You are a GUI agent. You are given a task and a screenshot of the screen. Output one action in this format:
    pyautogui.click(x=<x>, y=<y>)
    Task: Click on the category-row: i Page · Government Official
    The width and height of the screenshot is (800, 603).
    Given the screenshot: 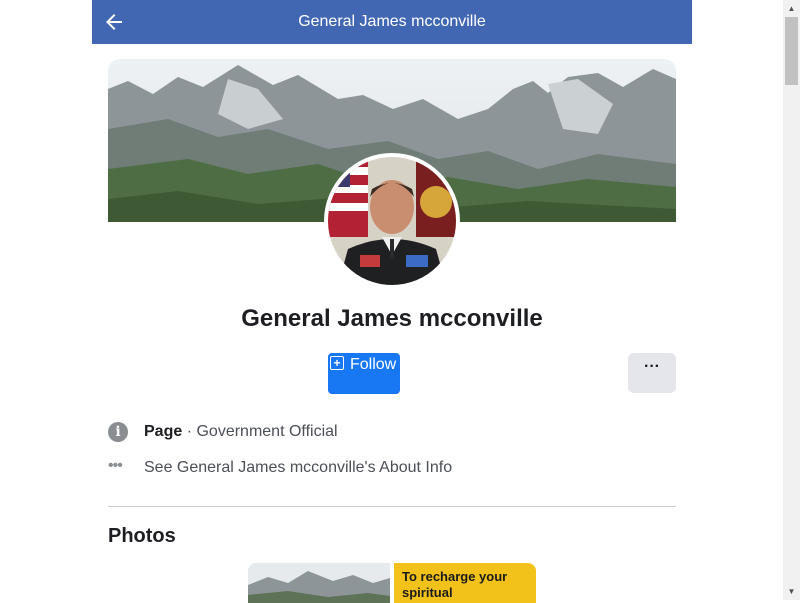 What is the action you would take?
    pyautogui.click(x=308, y=432)
    